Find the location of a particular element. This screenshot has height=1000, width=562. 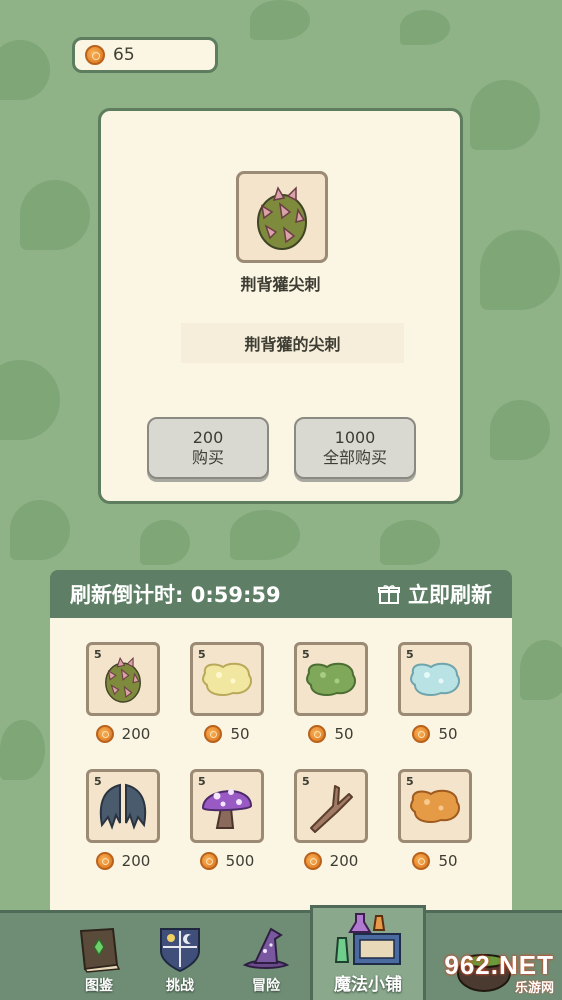

buy-one-price: 200 is located at coordinates (208, 437).